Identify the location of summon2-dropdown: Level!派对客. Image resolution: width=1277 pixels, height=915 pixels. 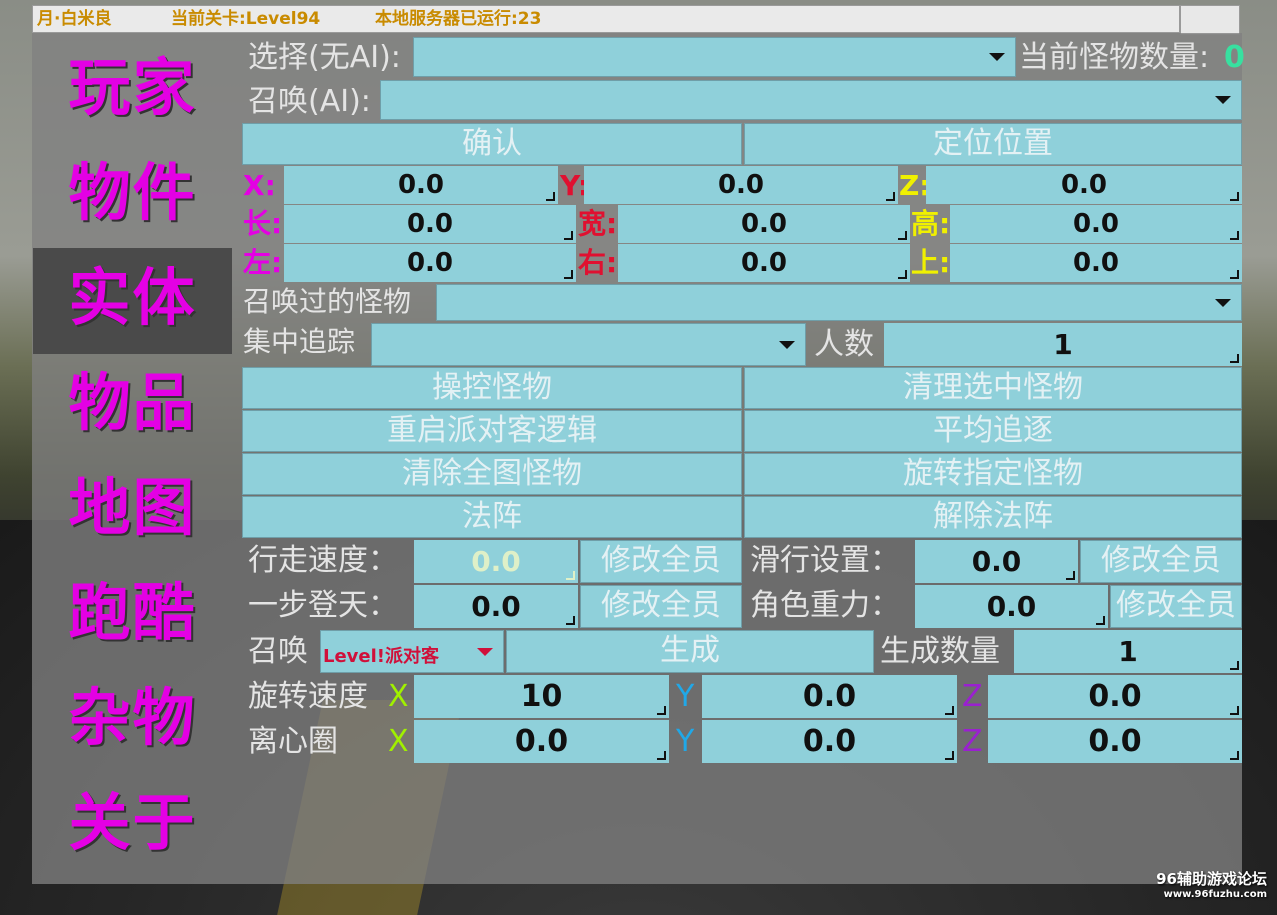
(412, 651).